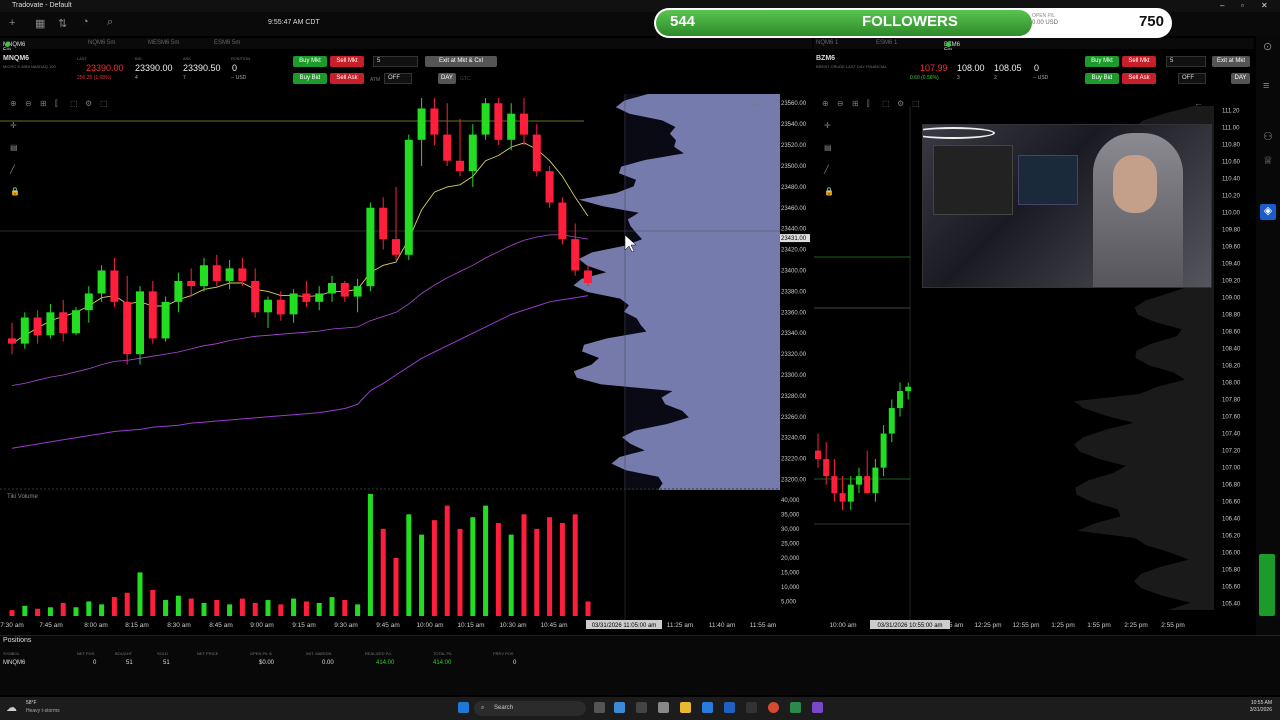 The image size is (1280, 720). Describe the element at coordinates (1267, 46) in the screenshot. I see `lock-icon: ⊙` at that location.